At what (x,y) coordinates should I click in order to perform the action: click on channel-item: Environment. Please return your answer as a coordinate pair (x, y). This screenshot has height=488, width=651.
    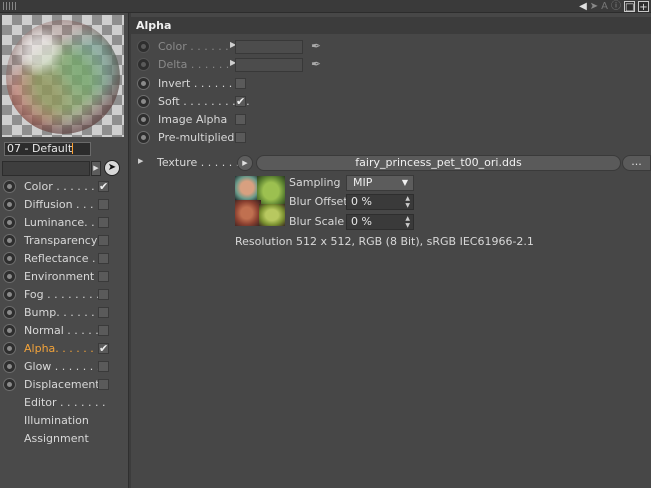
    Looking at the image, I should click on (64, 277).